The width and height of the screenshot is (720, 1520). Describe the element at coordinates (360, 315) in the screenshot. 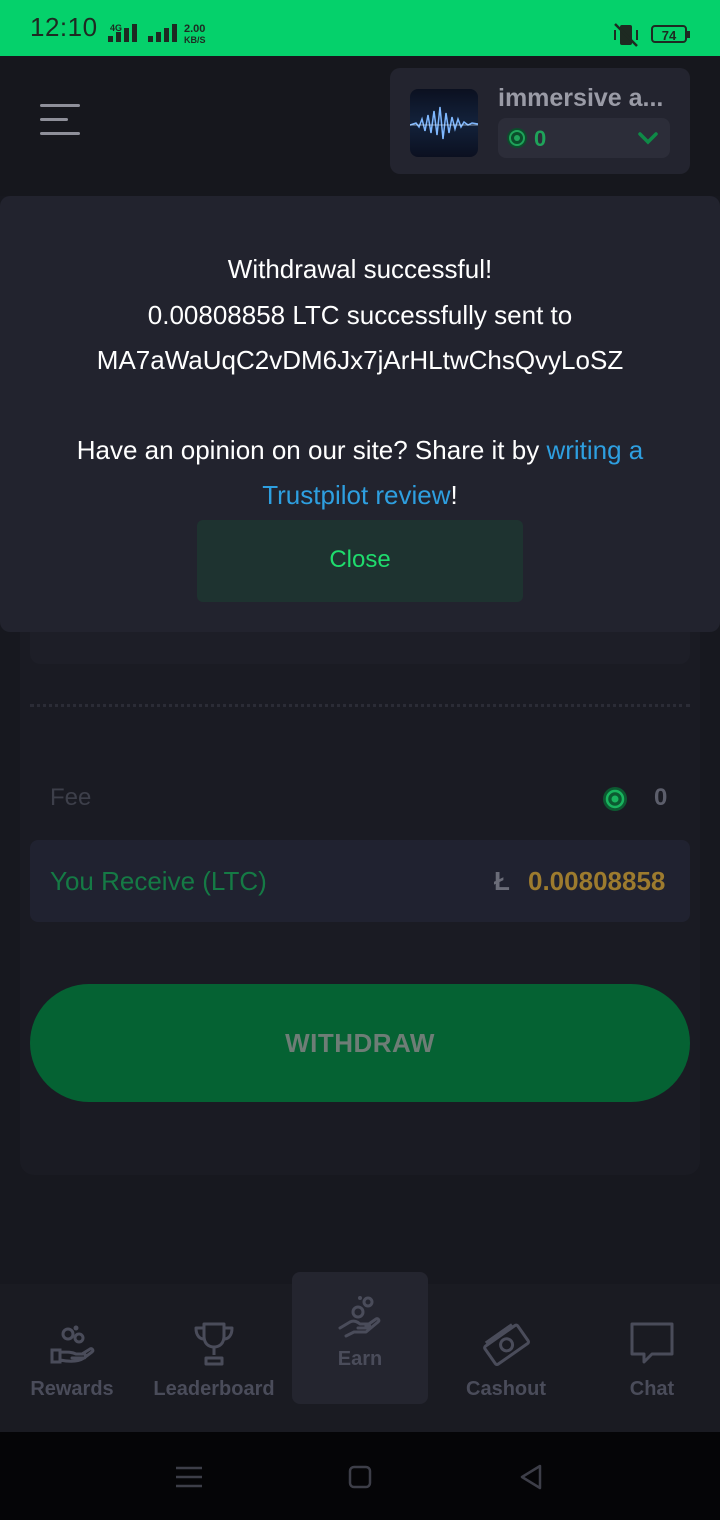

I see `modal-amount-text: 0.00808858 LTC successfully sent to` at that location.